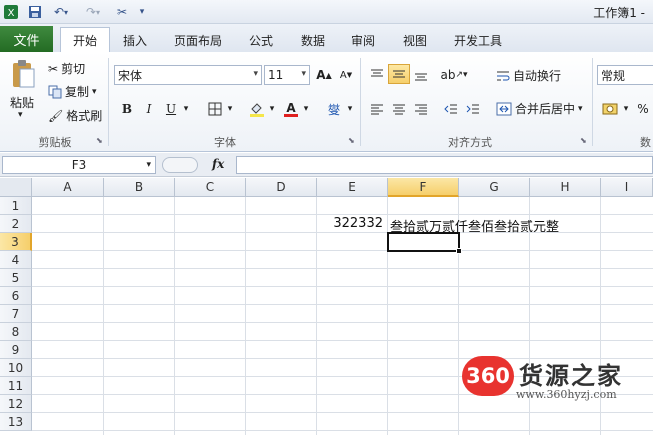 The image size is (653, 435). Describe the element at coordinates (580, 109) in the screenshot. I see `merge-dropdown-icon: ▾` at that location.